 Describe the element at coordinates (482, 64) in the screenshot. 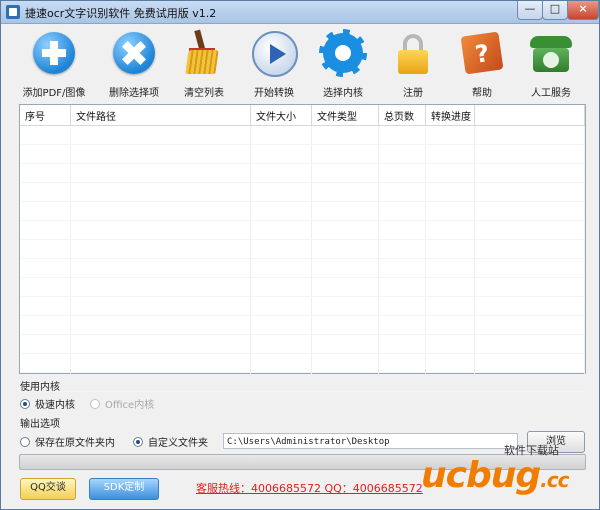

I see `help-button: 帮助` at that location.